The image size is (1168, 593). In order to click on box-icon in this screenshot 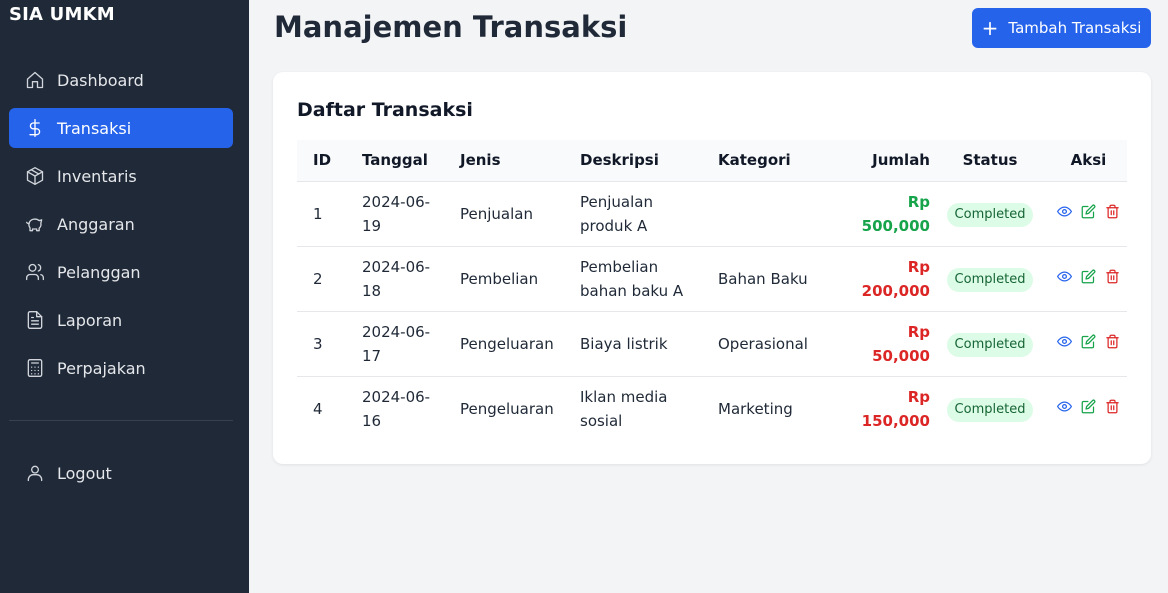, I will do `click(35, 176)`.